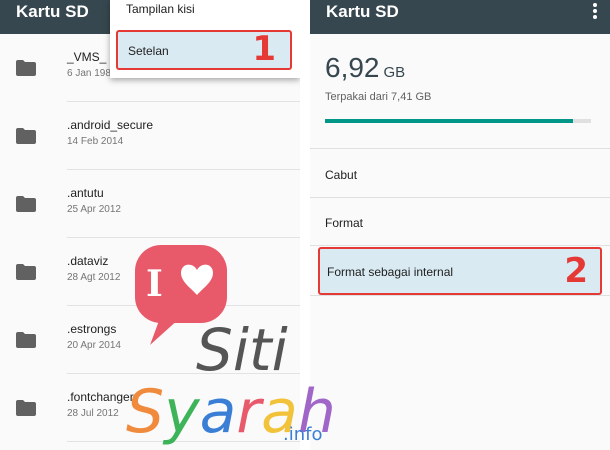 This screenshot has height=450, width=610. Describe the element at coordinates (110, 125) in the screenshot. I see `file-name: .android_secure` at that location.